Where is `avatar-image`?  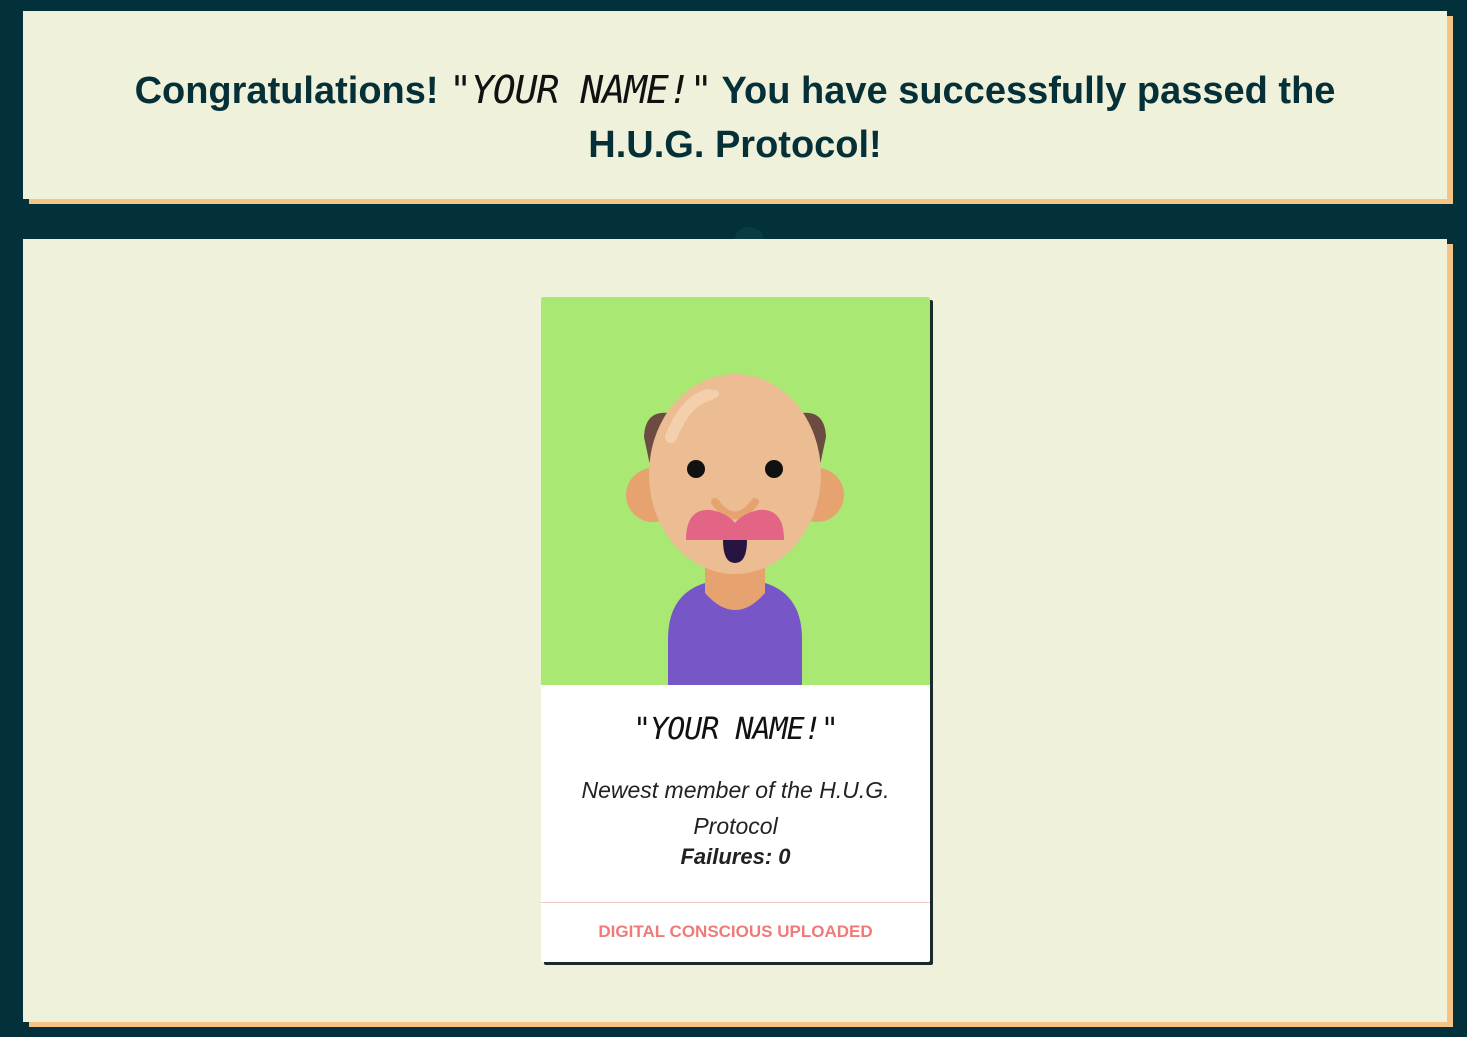
avatar-image is located at coordinates (735, 491).